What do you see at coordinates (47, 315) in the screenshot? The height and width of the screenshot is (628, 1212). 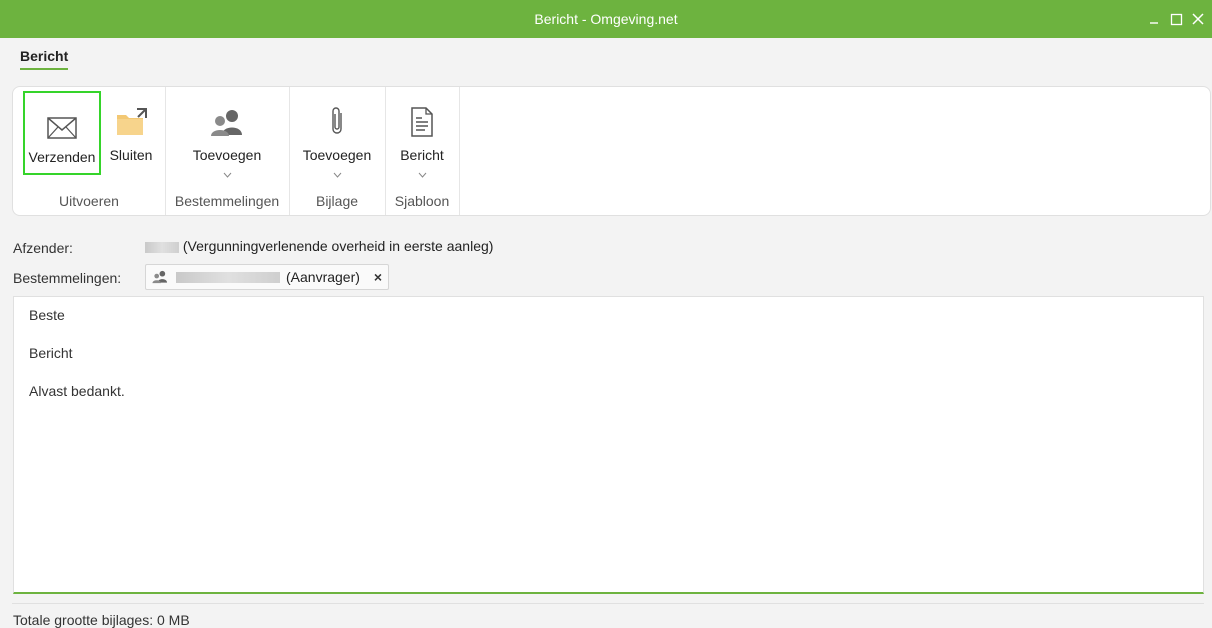 I see `editor-line-greeting: Beste` at bounding box center [47, 315].